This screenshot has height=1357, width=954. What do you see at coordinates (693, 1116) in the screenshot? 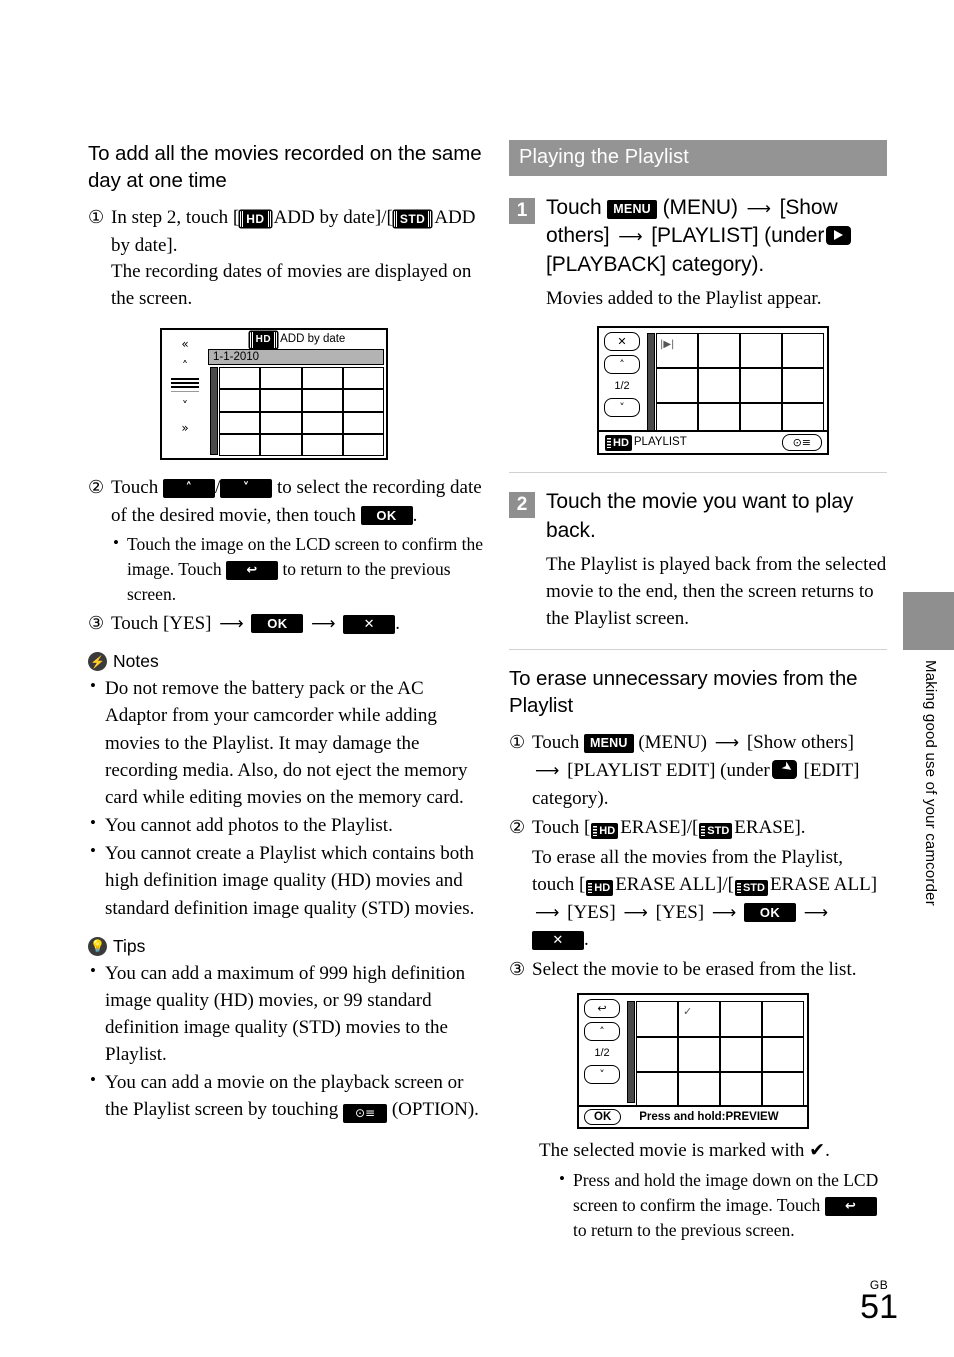
I see `figure3-footer: OK Press and hold:PREVIEW` at bounding box center [693, 1116].